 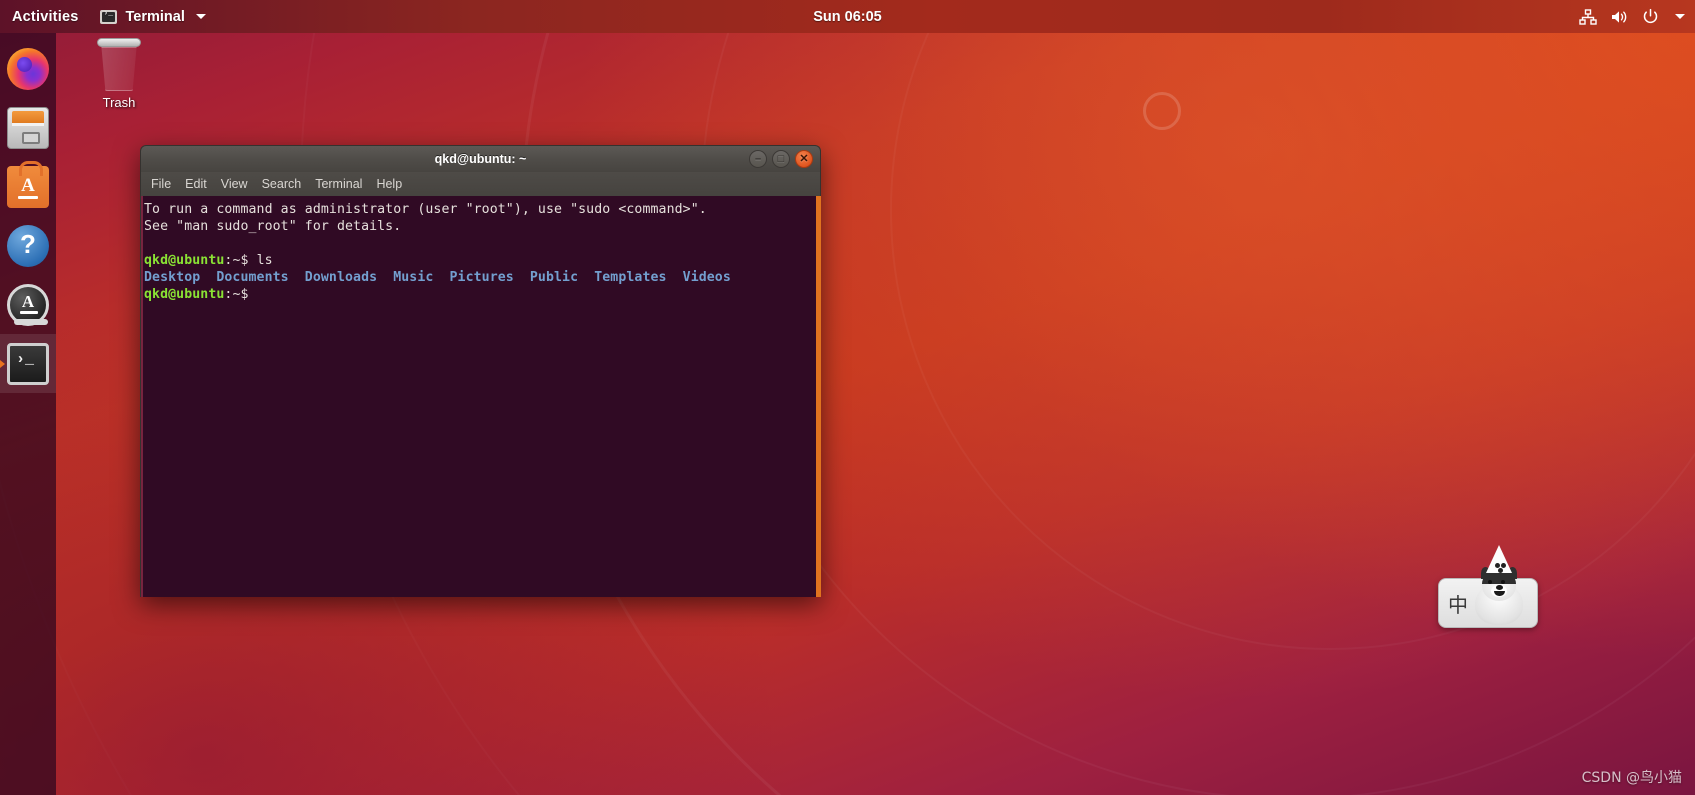 I want to click on app-menu-label: Terminal, so click(x=155, y=16).